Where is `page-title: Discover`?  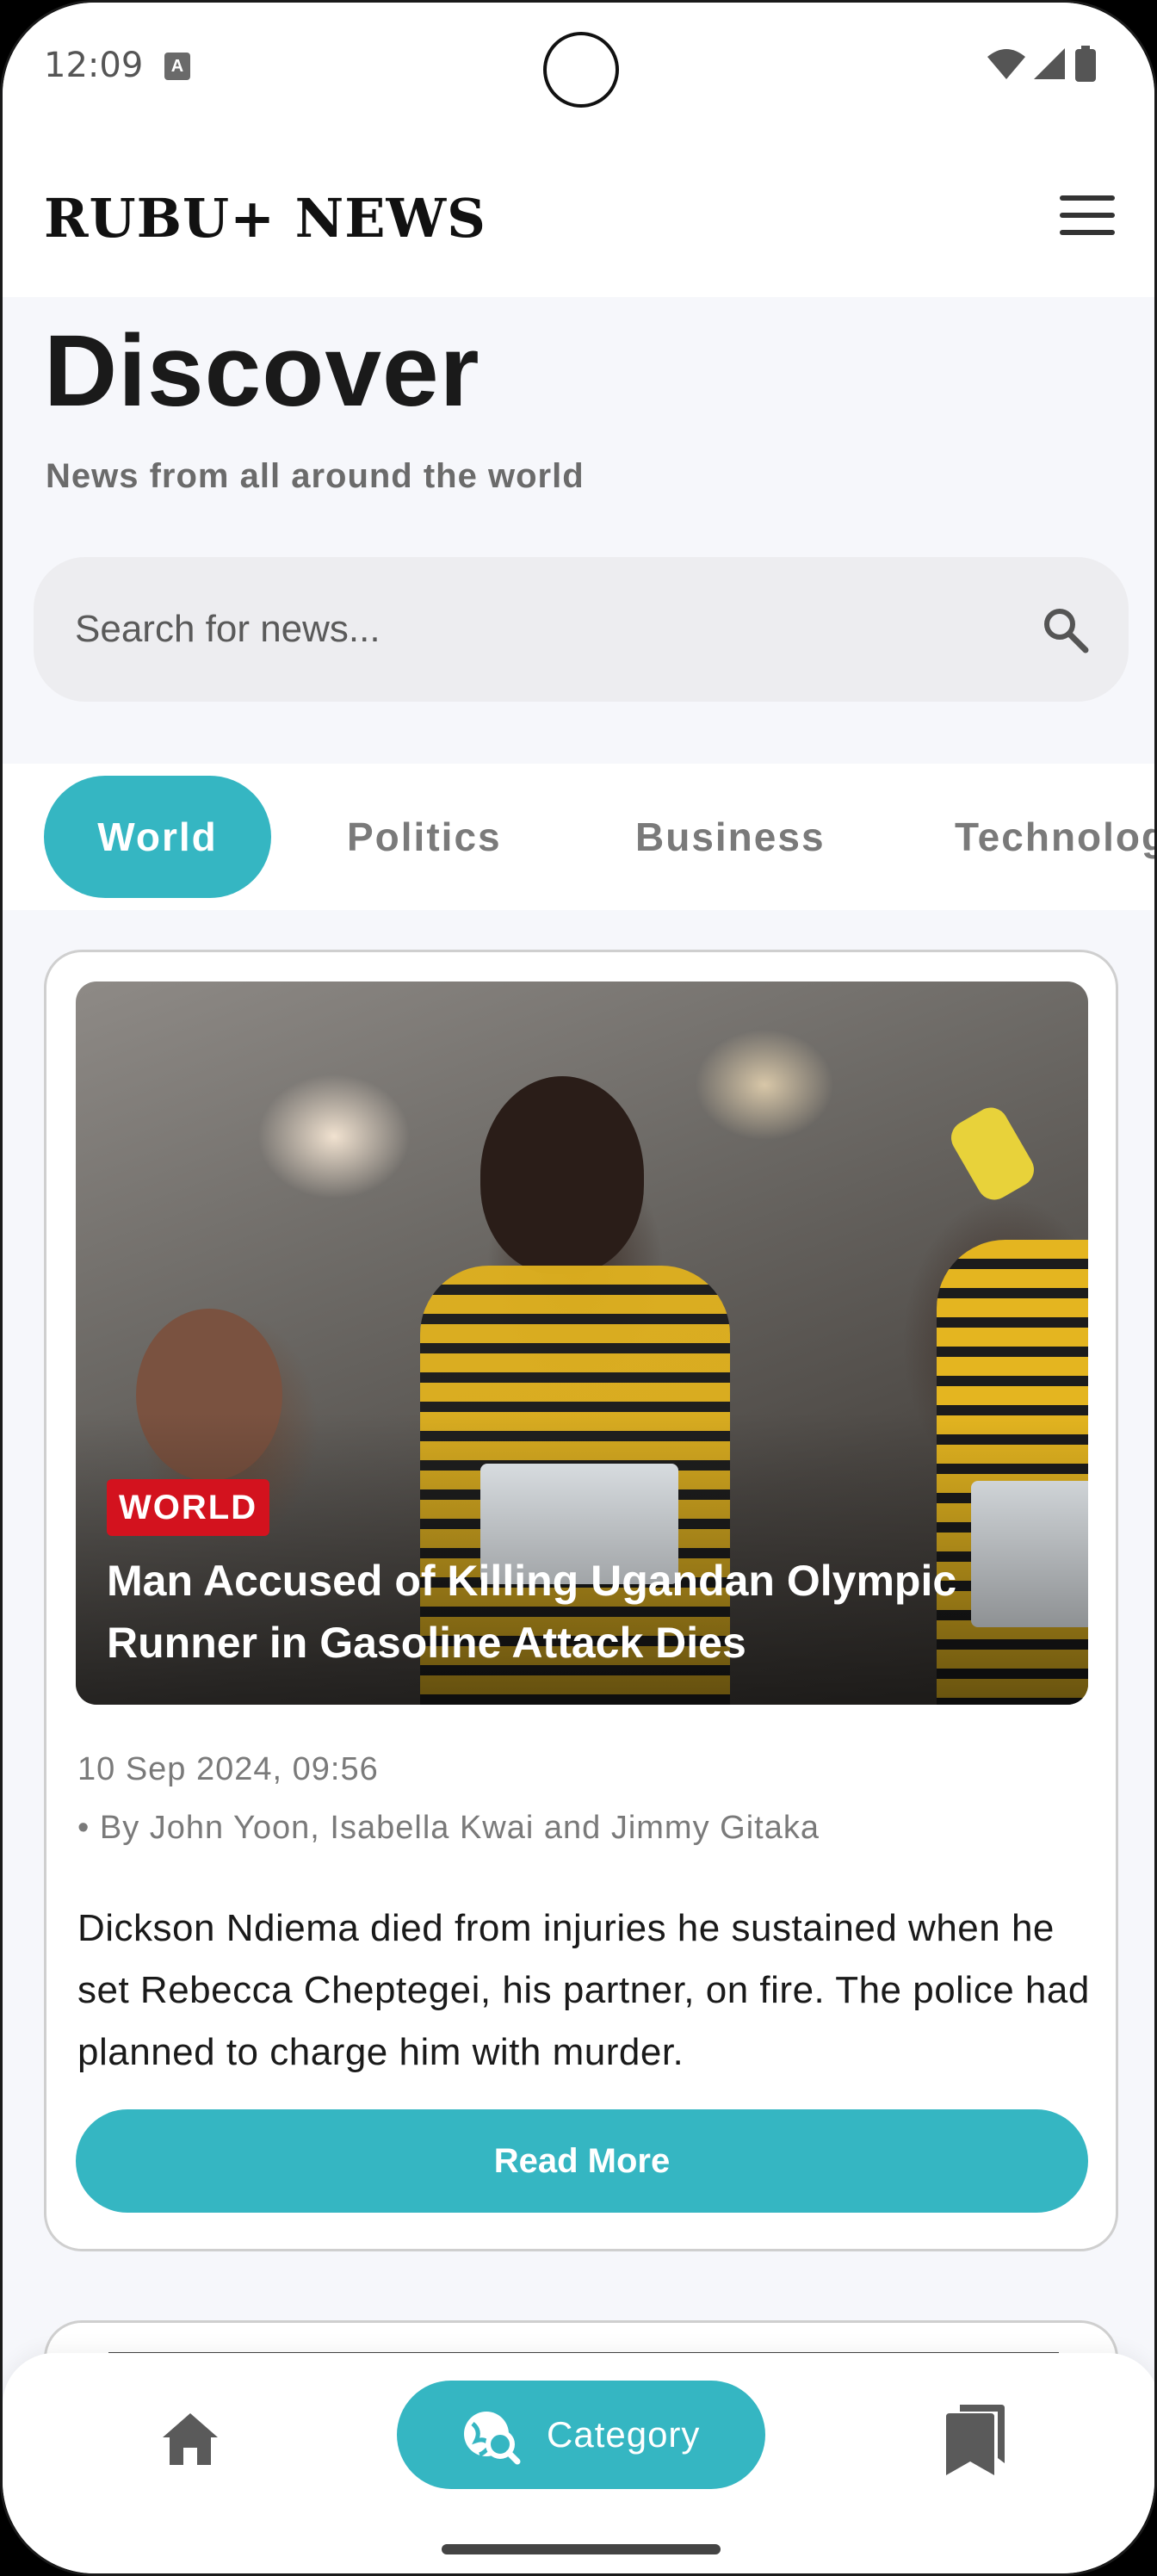 page-title: Discover is located at coordinates (262, 371).